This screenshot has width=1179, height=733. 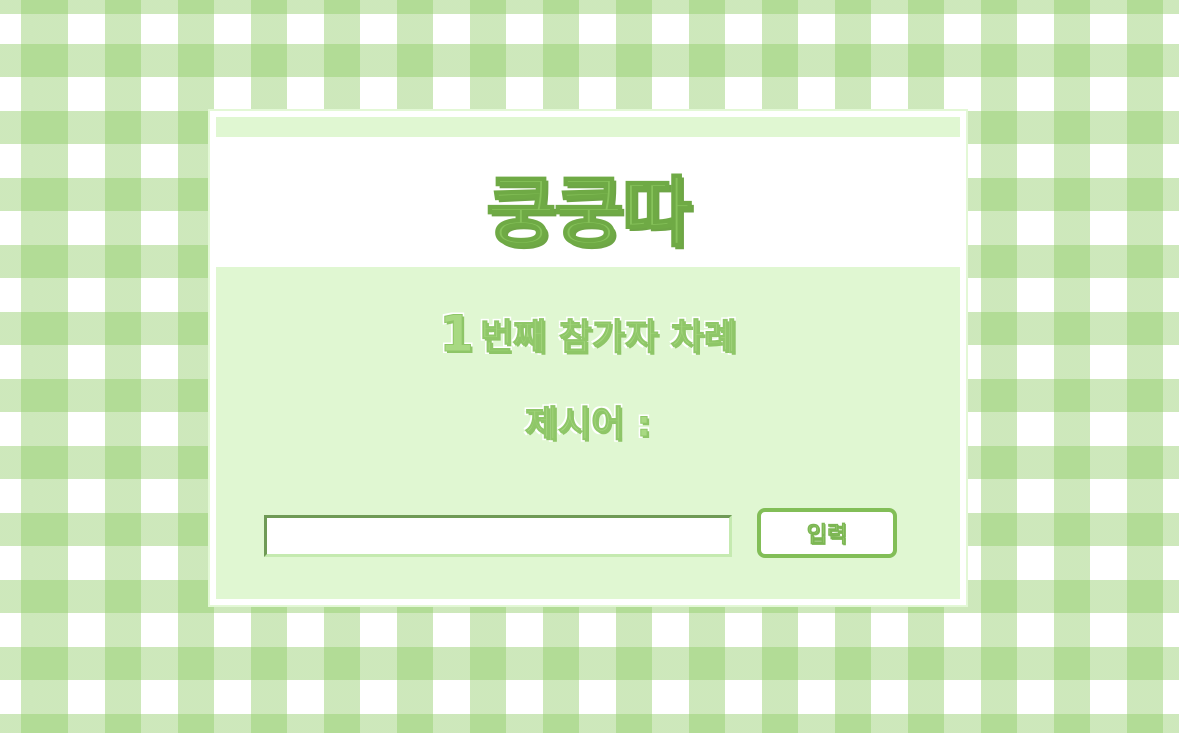 What do you see at coordinates (608, 338) in the screenshot?
I see `turn-label: 번째 참가자 차례` at bounding box center [608, 338].